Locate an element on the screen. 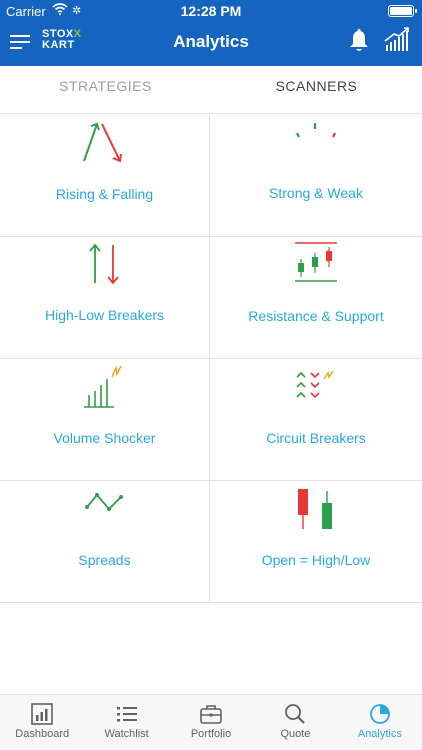  nav-label: Quote is located at coordinates (295, 734).